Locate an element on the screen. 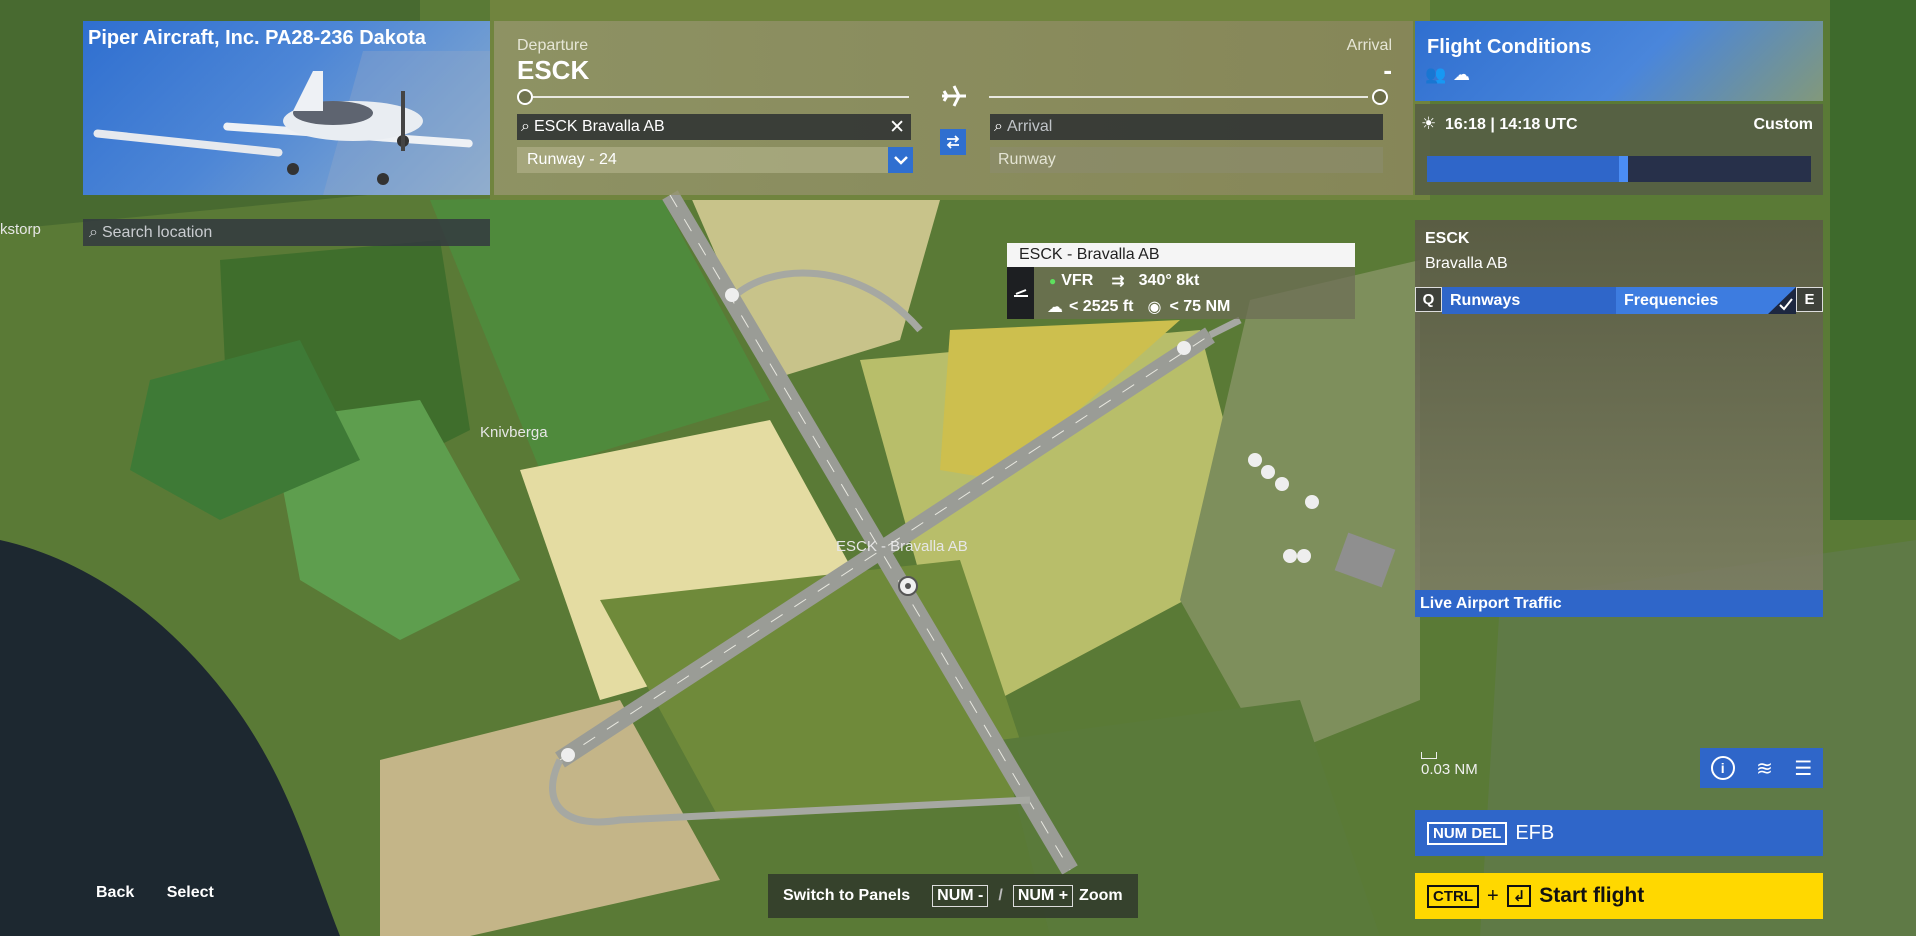  time-of-day-fill is located at coordinates (1523, 169).